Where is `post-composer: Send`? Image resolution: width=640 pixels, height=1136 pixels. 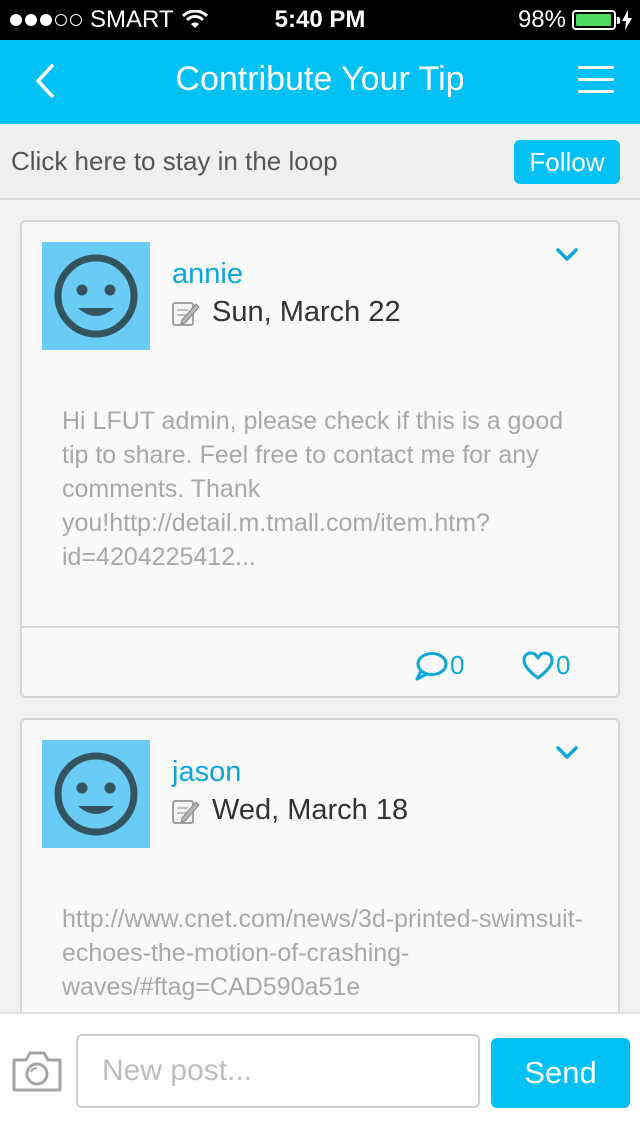 post-composer: Send is located at coordinates (320, 1074).